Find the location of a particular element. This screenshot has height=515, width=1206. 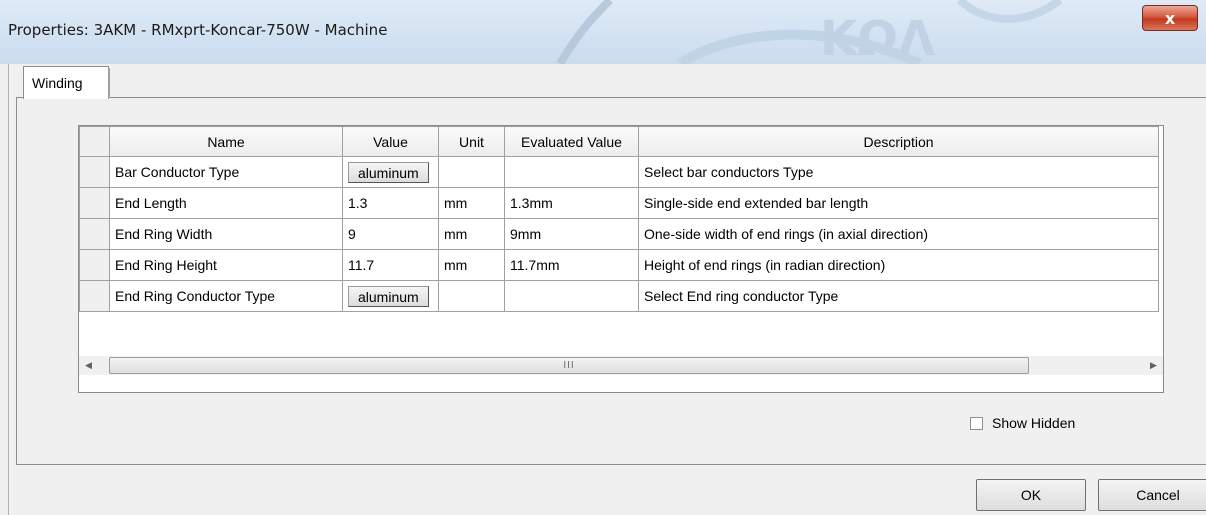

show-hidden-checkbox: Show Hidden is located at coordinates (1022, 423).